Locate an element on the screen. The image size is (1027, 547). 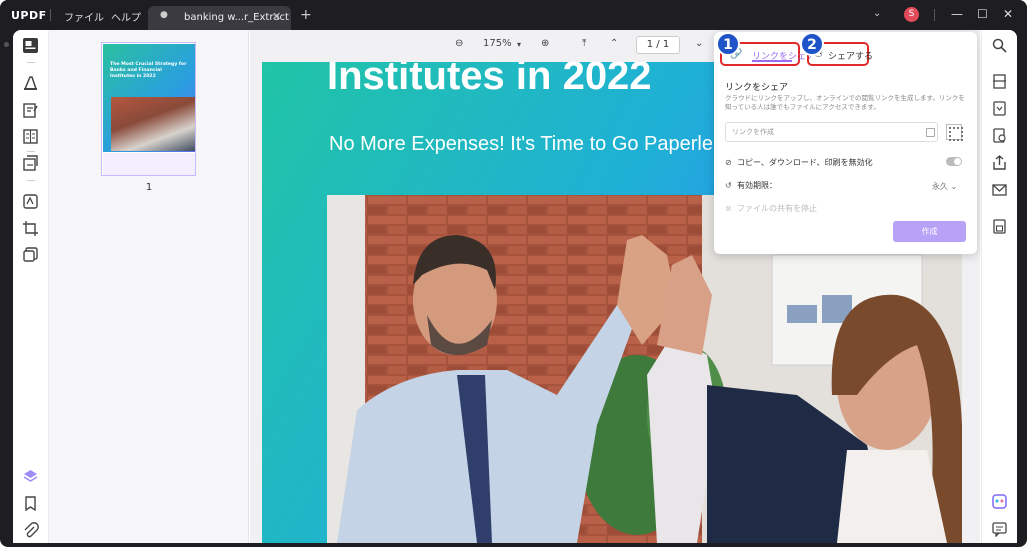
maximize-icon: ☐ is located at coordinates (982, 14).